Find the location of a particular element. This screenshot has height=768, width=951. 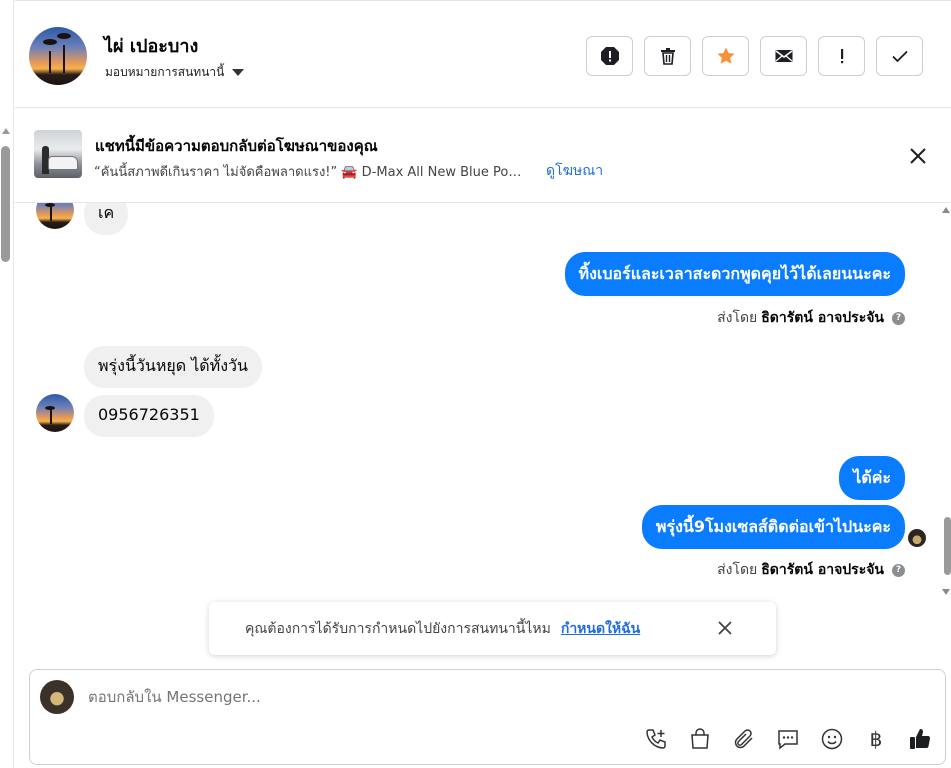

mark-unread-button is located at coordinates (783, 56).